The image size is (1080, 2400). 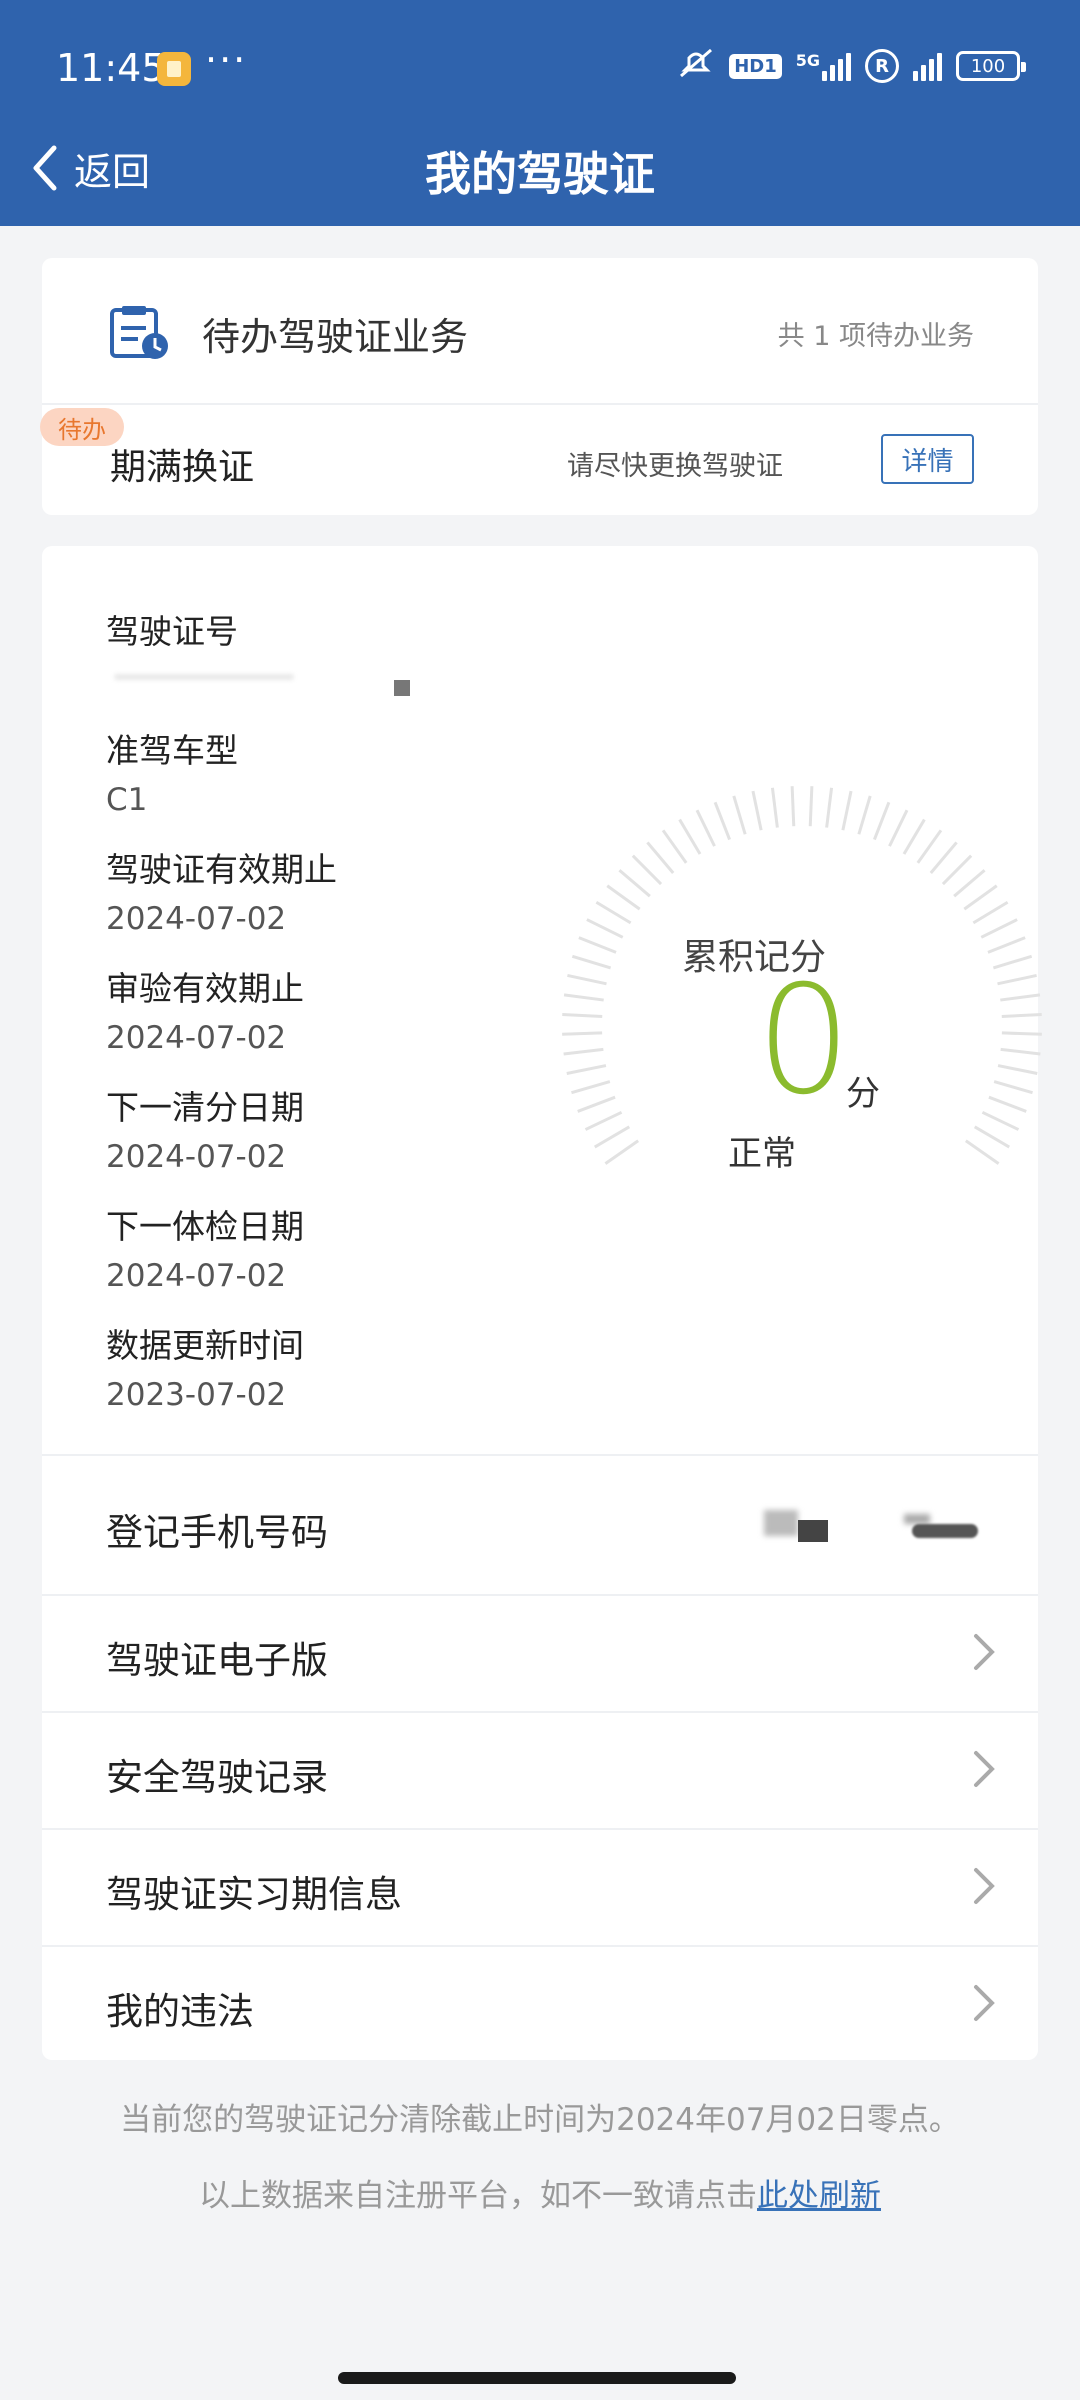 What do you see at coordinates (217, 1660) in the screenshot?
I see `menu-item-label: 驾驶证电子版` at bounding box center [217, 1660].